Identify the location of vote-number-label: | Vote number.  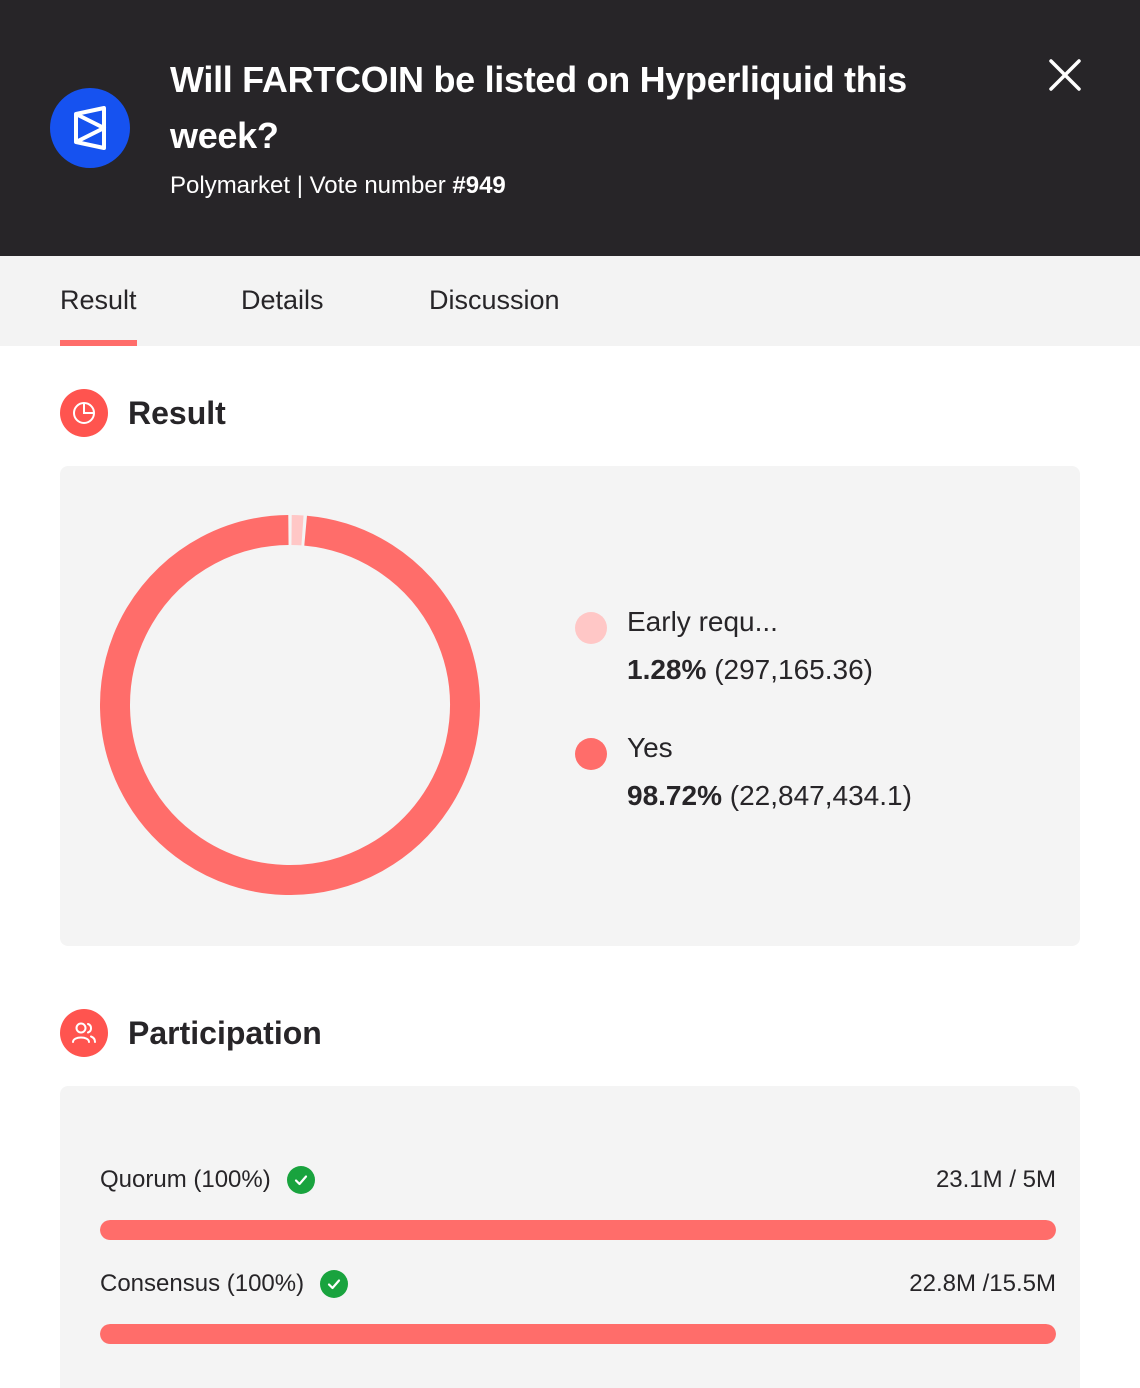
(371, 185).